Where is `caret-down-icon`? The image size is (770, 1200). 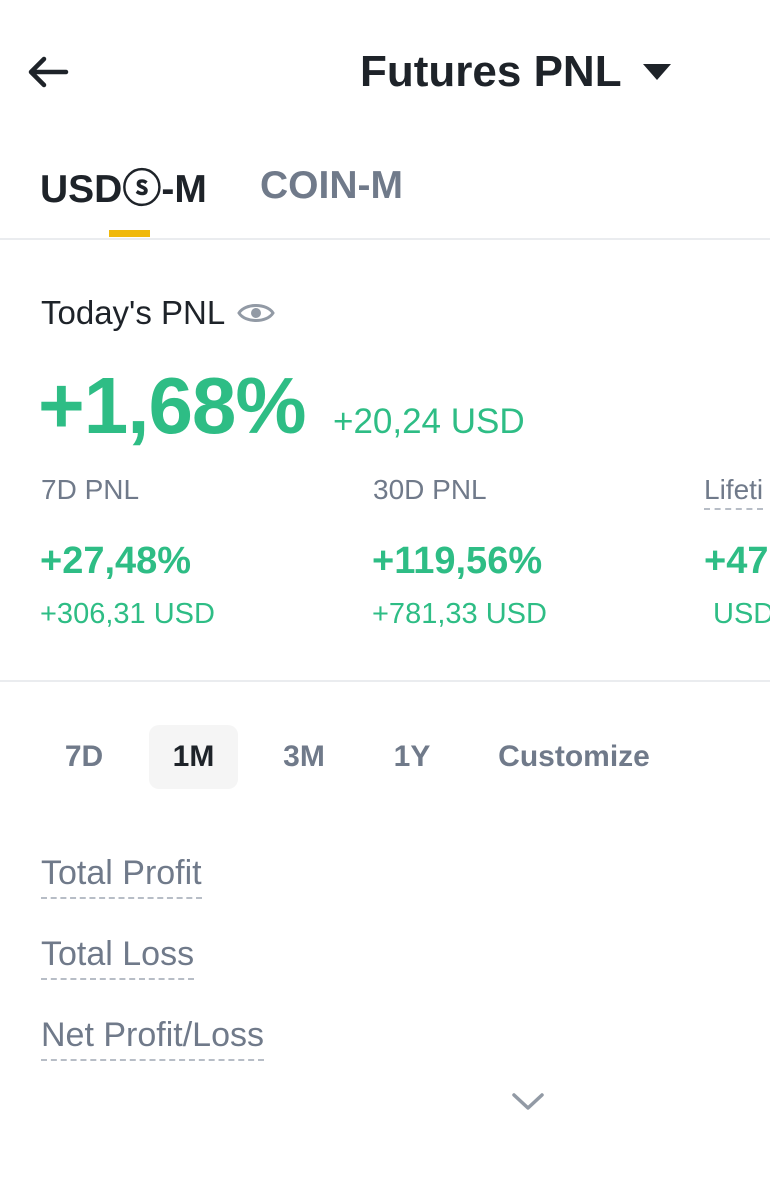 caret-down-icon is located at coordinates (657, 72).